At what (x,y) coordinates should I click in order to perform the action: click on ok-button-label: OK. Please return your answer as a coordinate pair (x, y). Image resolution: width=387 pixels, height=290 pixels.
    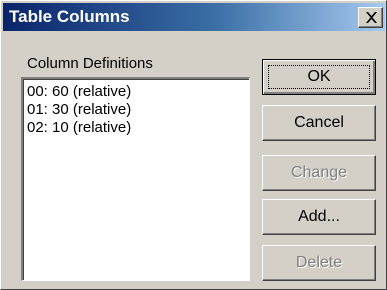
    Looking at the image, I should click on (319, 76).